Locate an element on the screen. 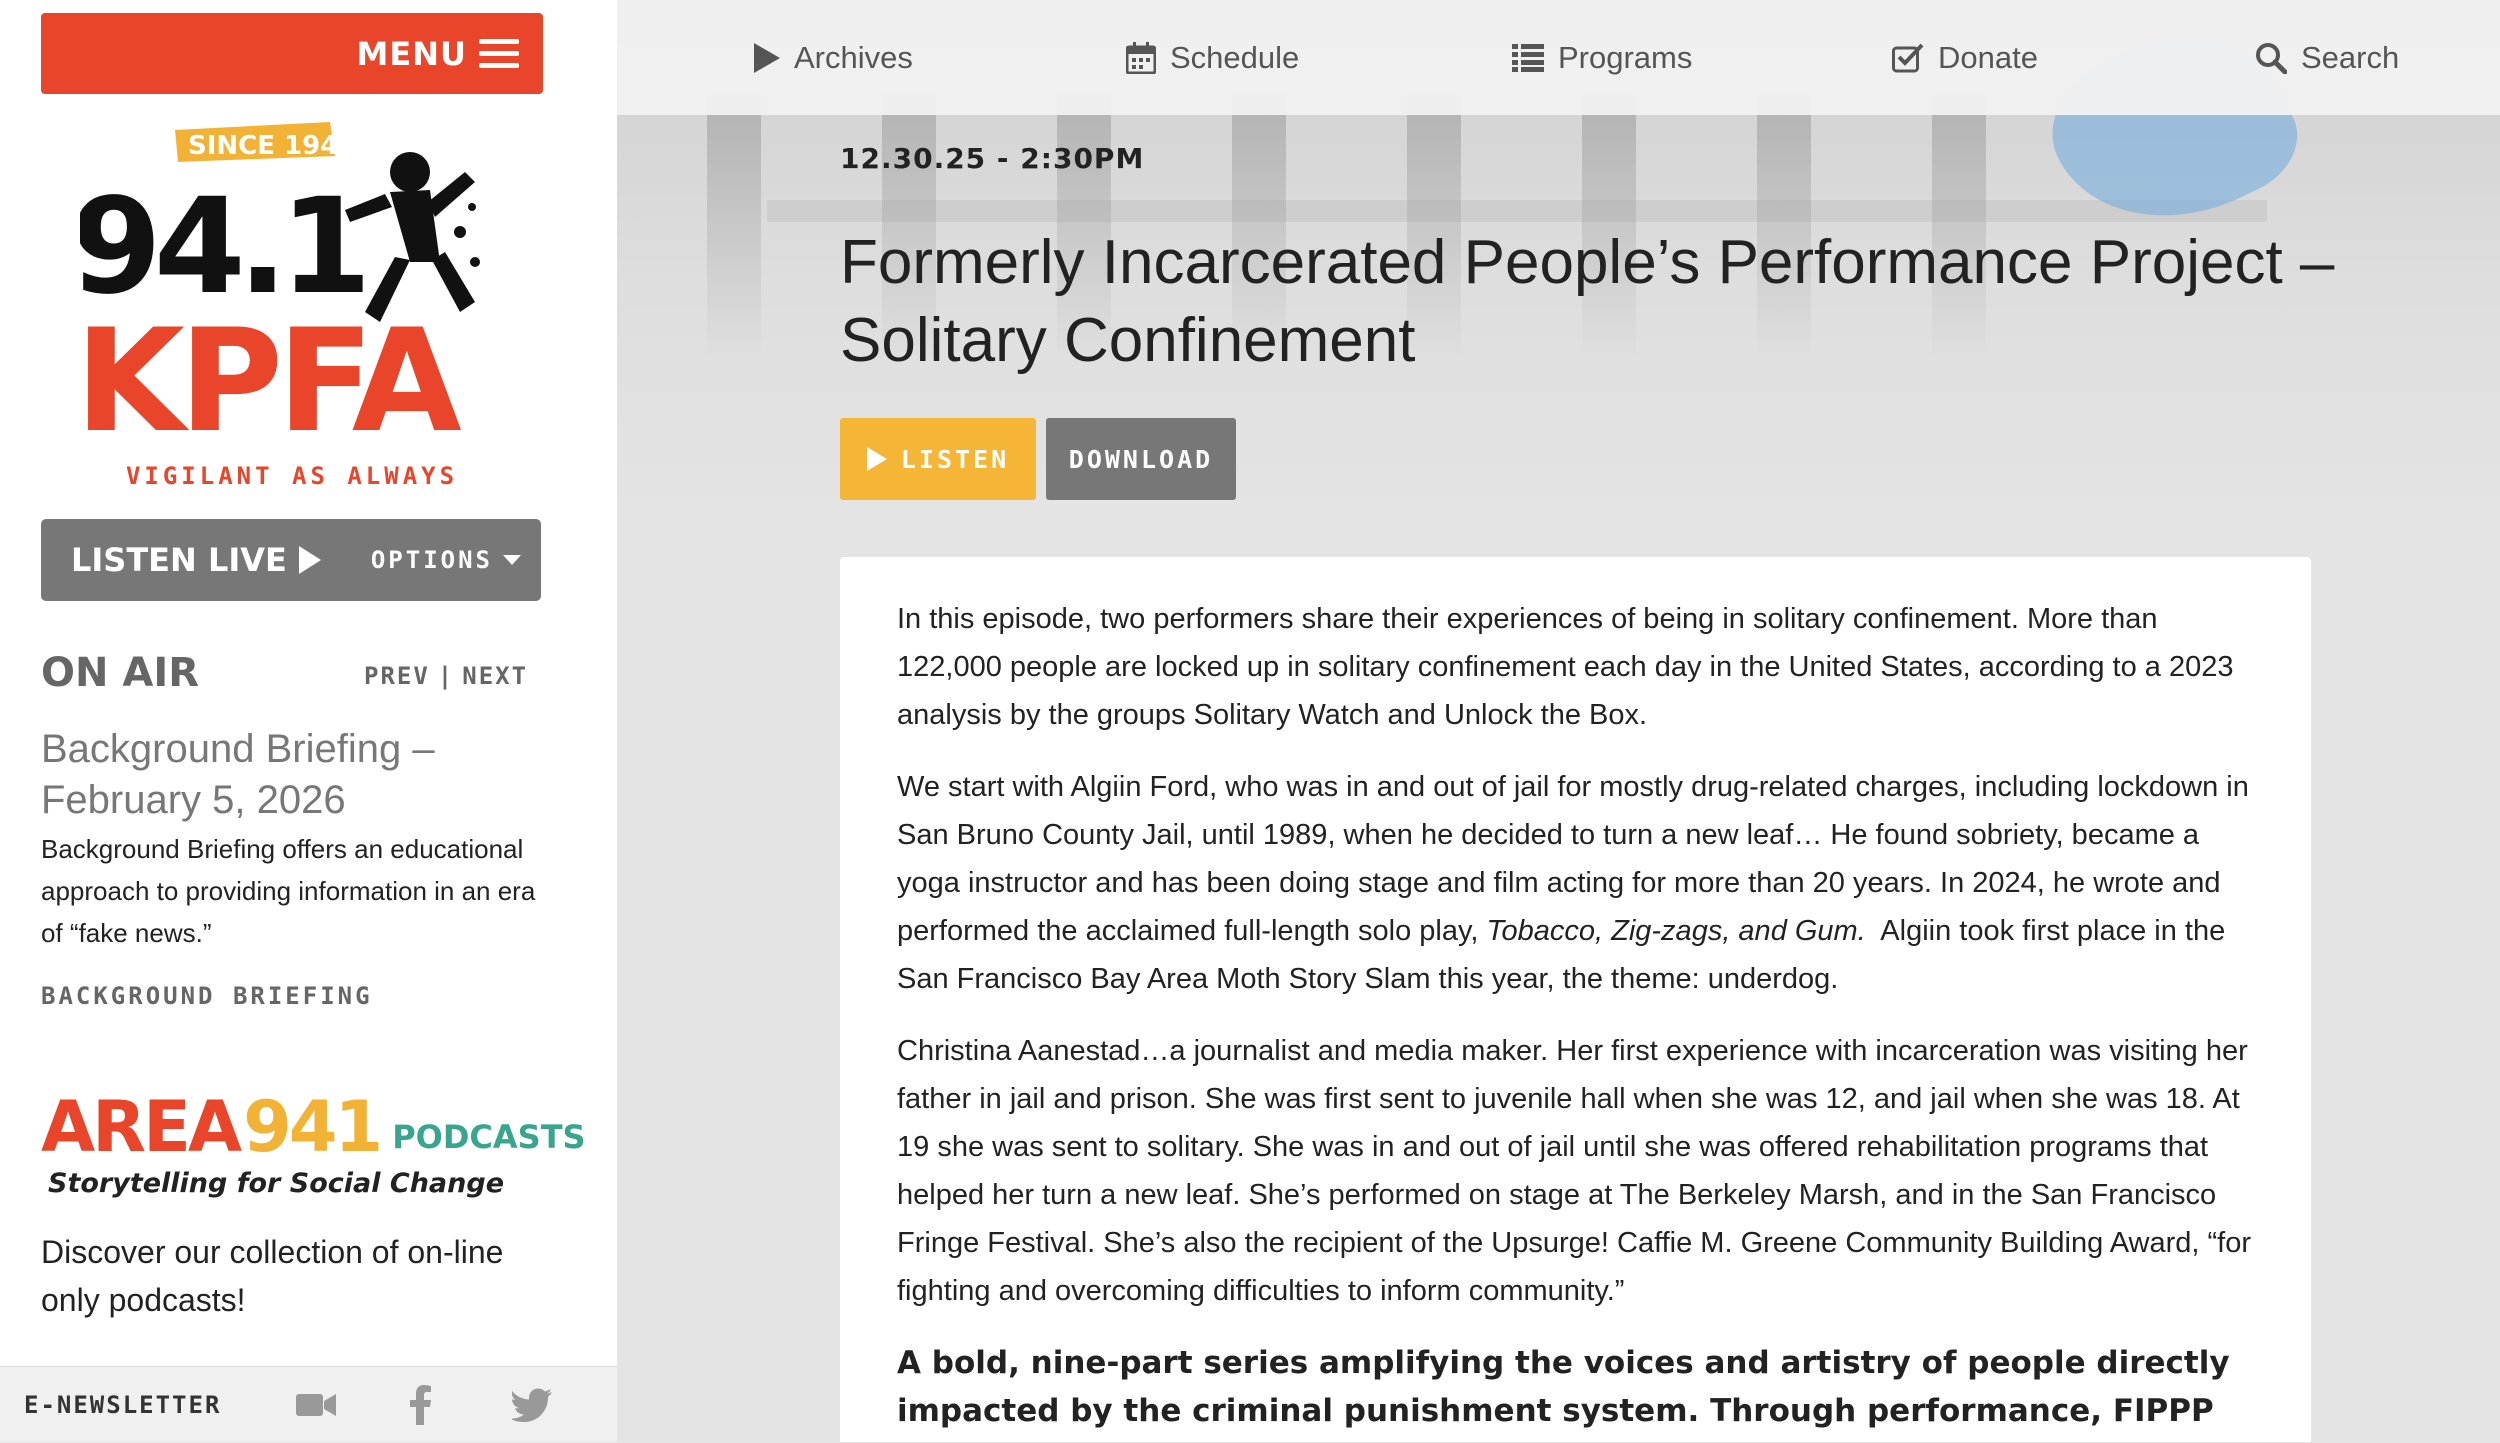 Image resolution: width=2500 pixels, height=1443 pixels. area941-word: AREA is located at coordinates (141, 1127).